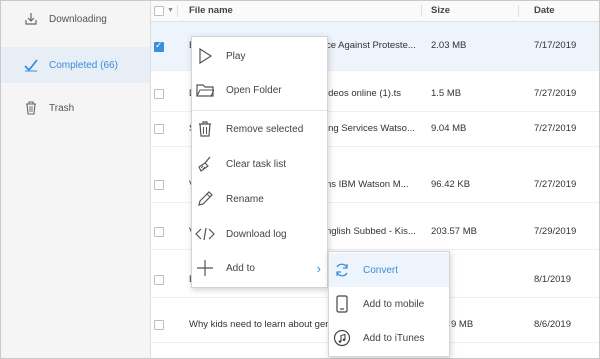 The height and width of the screenshot is (359, 600). Describe the element at coordinates (462, 324) in the screenshot. I see `file-size: 9 MB` at that location.